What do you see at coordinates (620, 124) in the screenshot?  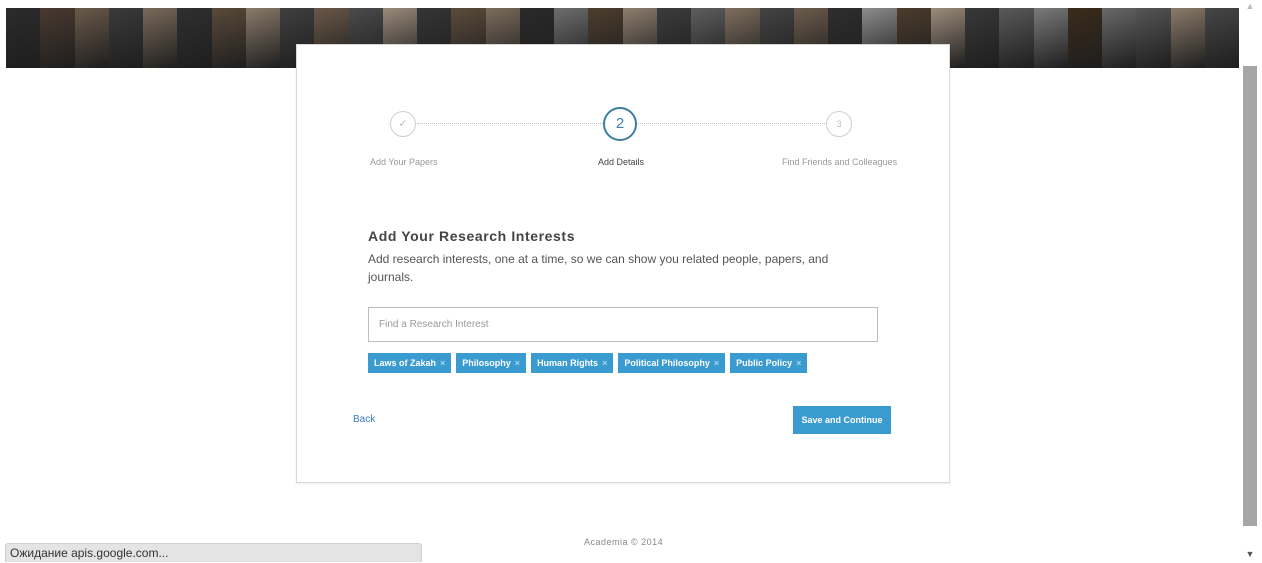 I see `step-2-current: 2` at bounding box center [620, 124].